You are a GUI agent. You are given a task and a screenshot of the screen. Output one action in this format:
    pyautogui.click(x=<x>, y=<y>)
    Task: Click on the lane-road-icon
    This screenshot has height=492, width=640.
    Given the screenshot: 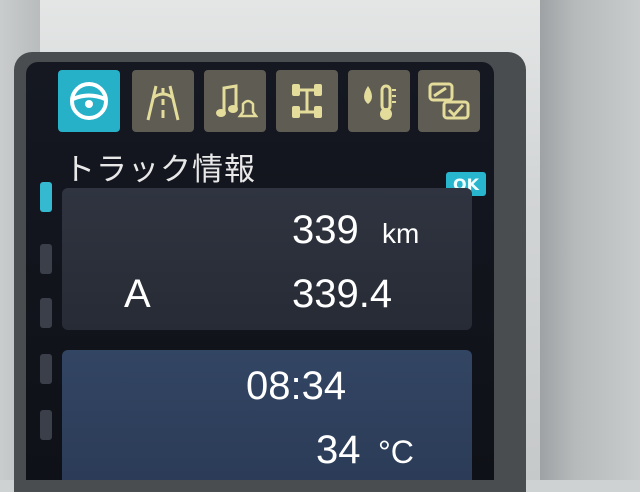 What is the action you would take?
    pyautogui.click(x=163, y=103)
    